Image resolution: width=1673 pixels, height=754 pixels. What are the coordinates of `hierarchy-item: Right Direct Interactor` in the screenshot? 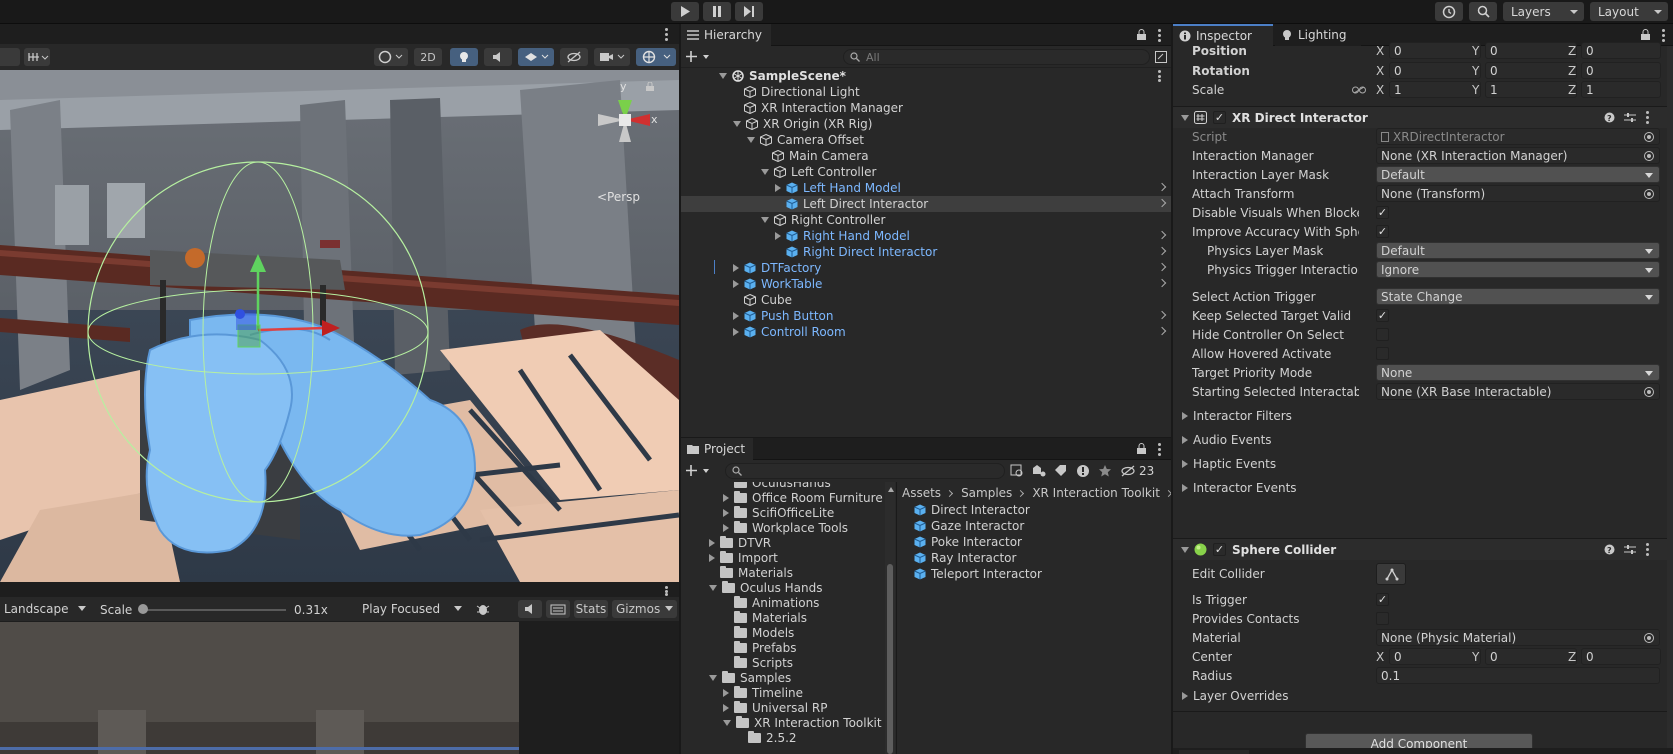 It's located at (926, 252).